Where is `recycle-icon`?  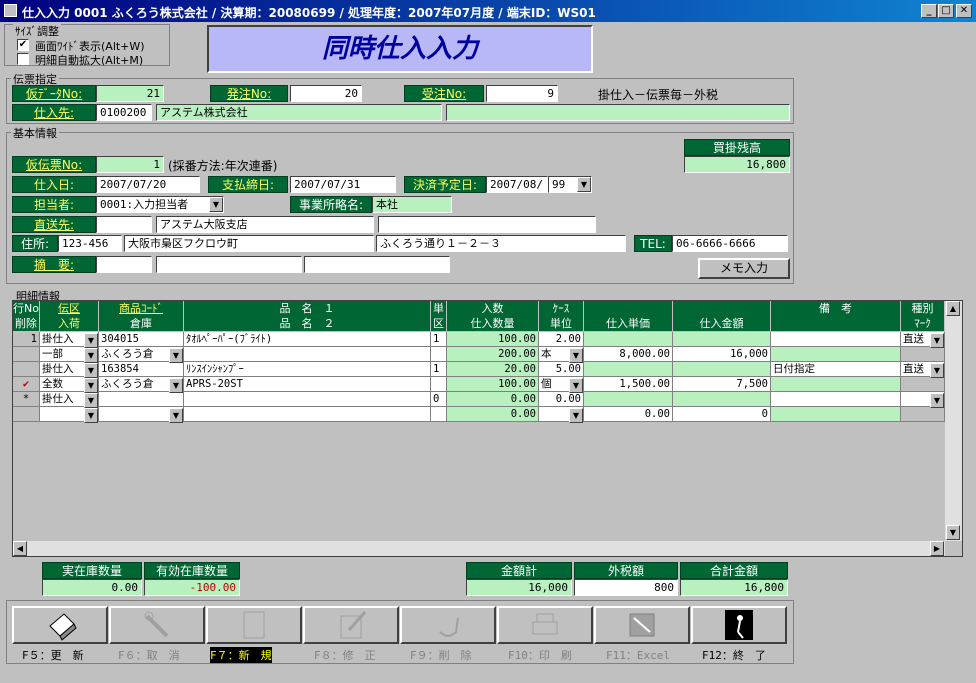 recycle-icon is located at coordinates (449, 627).